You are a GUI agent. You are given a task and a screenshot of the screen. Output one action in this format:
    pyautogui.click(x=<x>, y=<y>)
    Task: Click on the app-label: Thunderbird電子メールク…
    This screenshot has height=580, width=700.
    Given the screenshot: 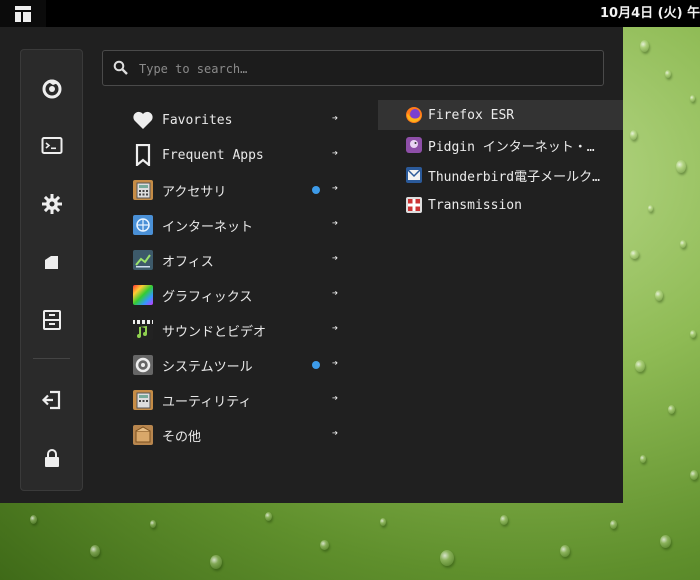 What is the action you would take?
    pyautogui.click(x=514, y=177)
    